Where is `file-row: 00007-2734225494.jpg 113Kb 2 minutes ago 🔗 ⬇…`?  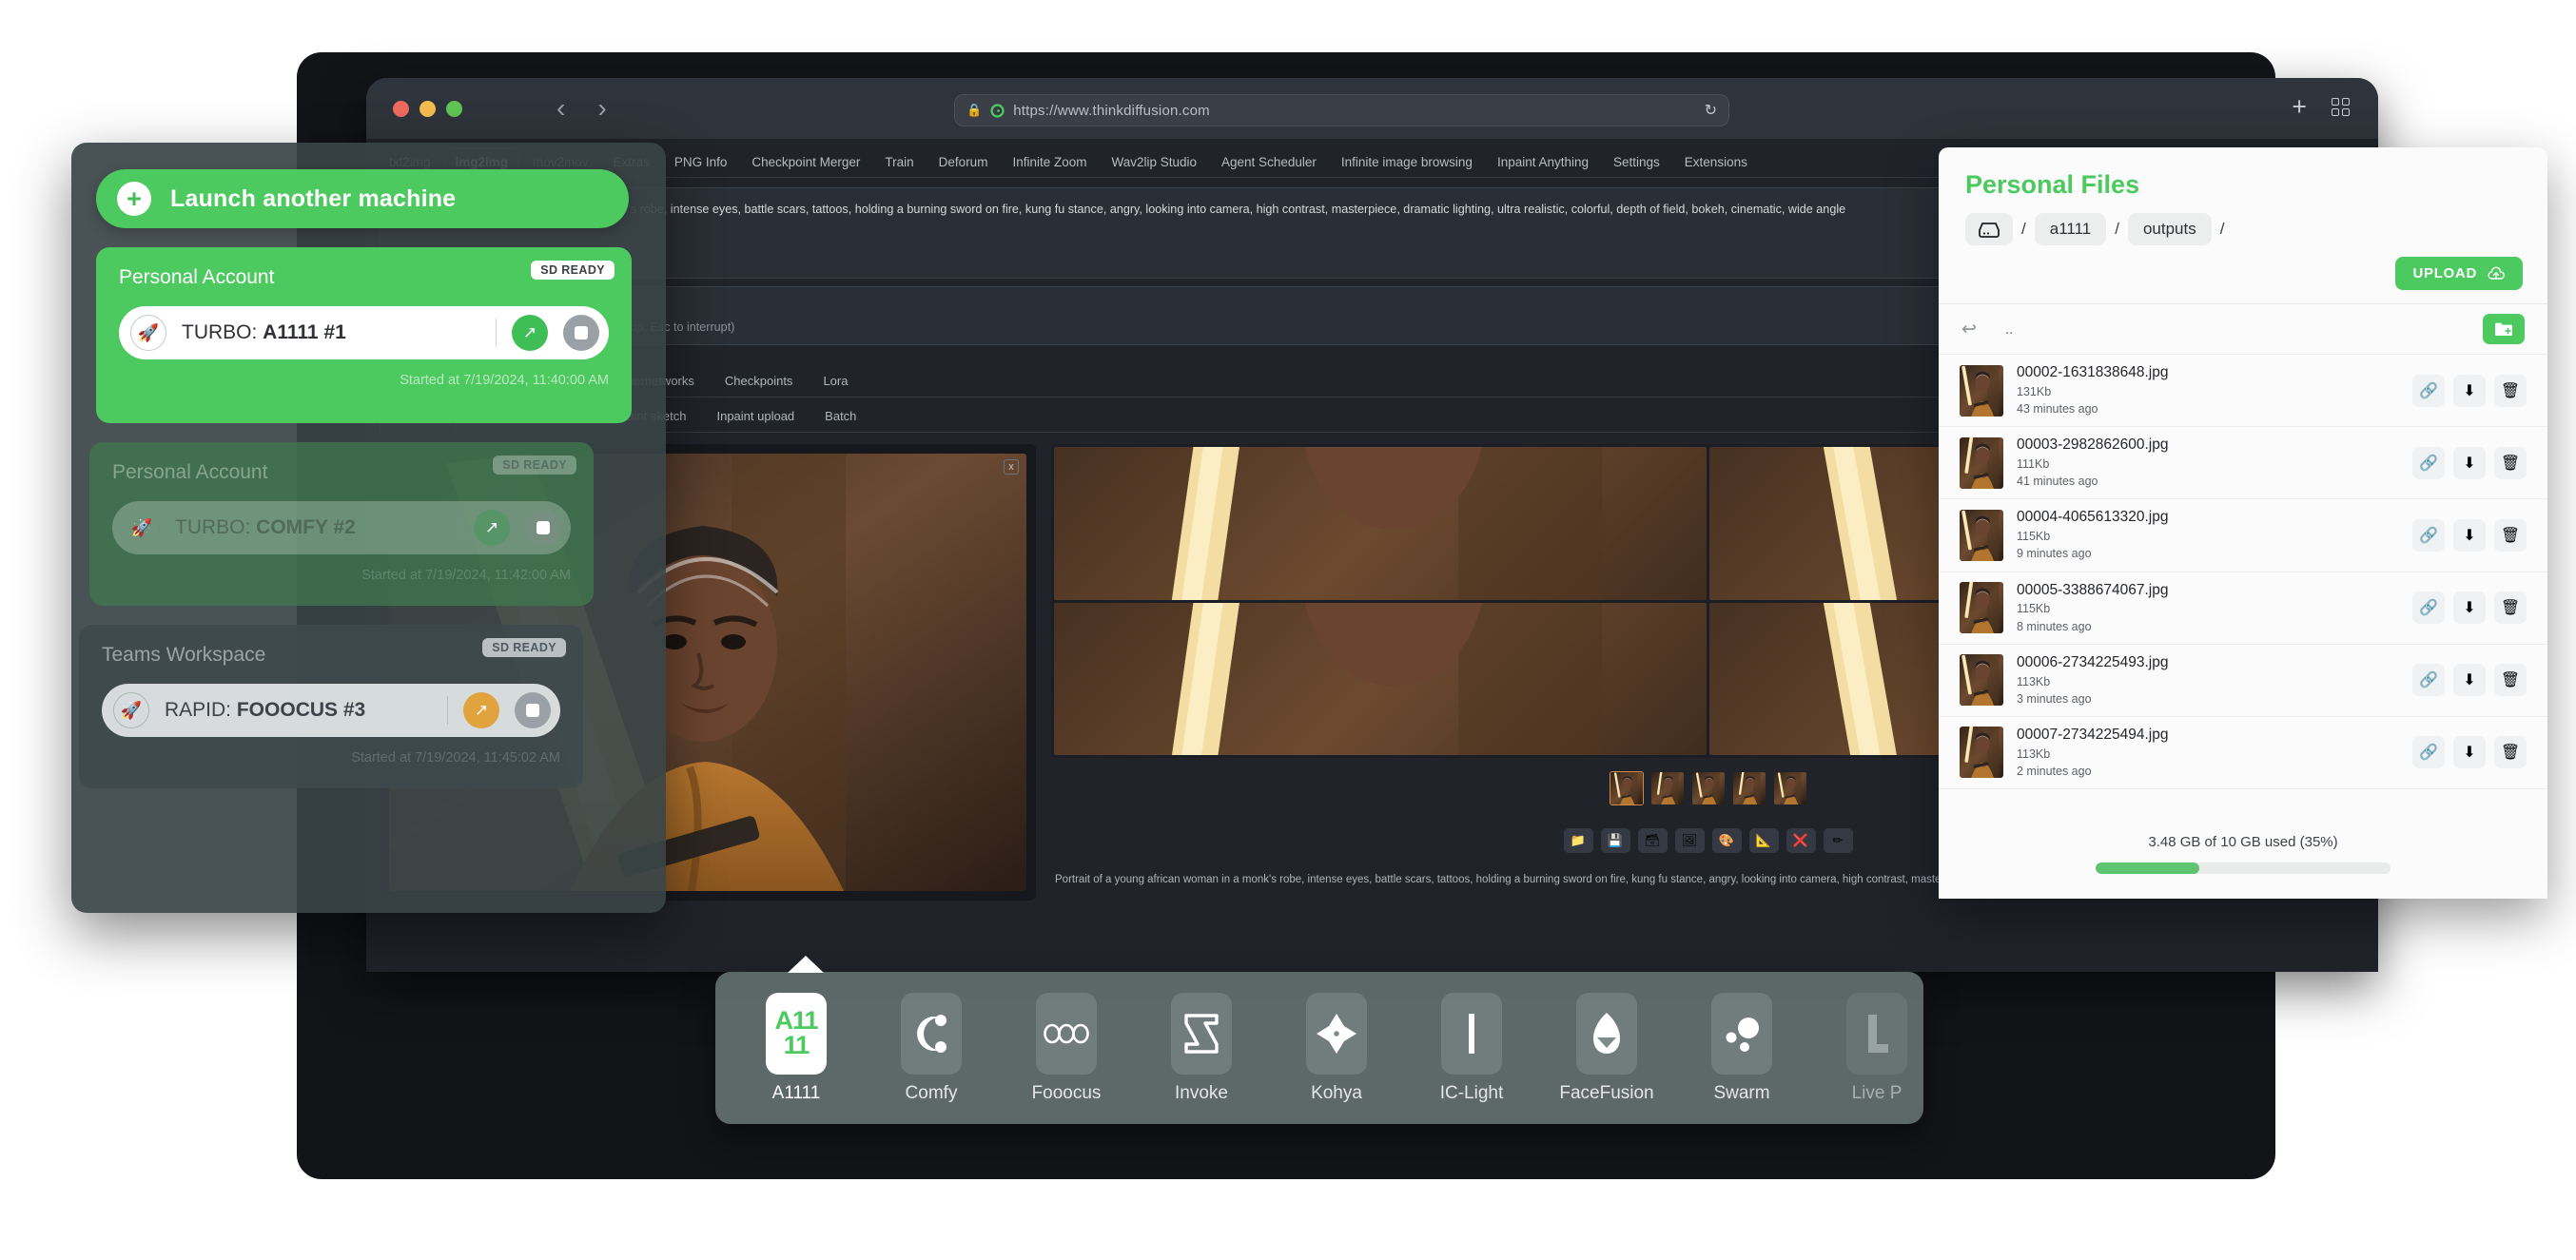 file-row: 00007-2734225494.jpg 113Kb 2 minutes ago 🔗 ⬇… is located at coordinates (2243, 754).